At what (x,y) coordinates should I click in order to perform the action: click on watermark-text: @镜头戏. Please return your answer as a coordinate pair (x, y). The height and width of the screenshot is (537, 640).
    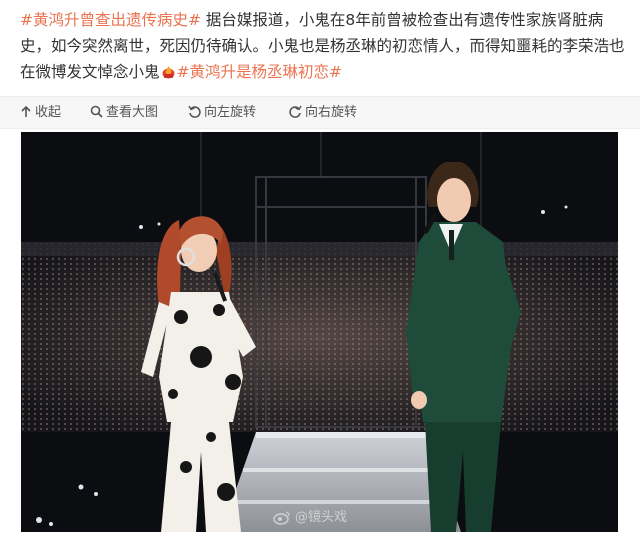
    Looking at the image, I should click on (321, 517).